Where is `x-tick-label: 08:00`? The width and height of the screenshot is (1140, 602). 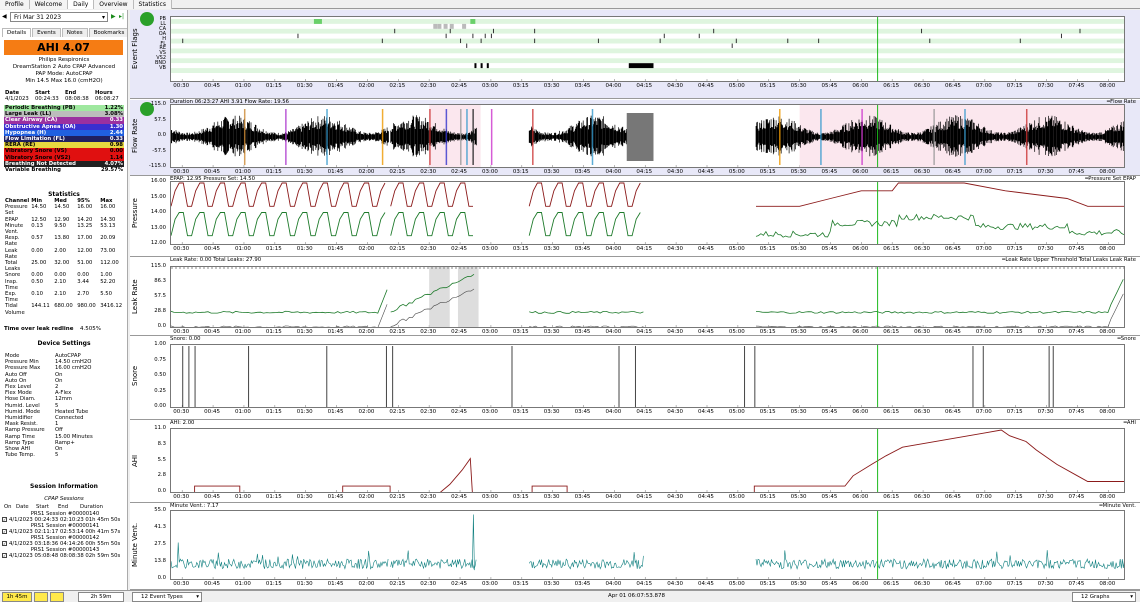
x-tick-label: 08:00 is located at coordinates (1107, 172).